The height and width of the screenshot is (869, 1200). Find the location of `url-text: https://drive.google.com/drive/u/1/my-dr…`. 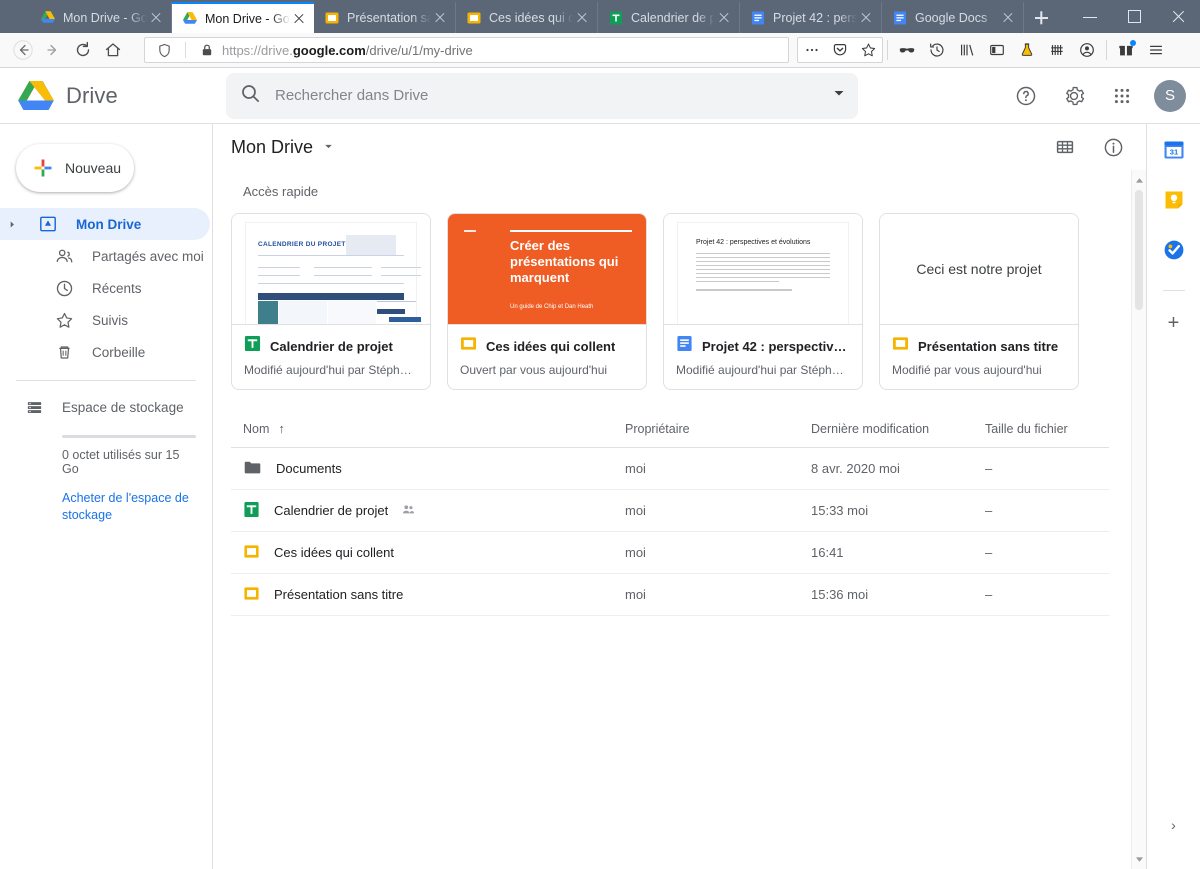

url-text: https://drive.google.com/drive/u/1/my-dr… is located at coordinates (347, 50).